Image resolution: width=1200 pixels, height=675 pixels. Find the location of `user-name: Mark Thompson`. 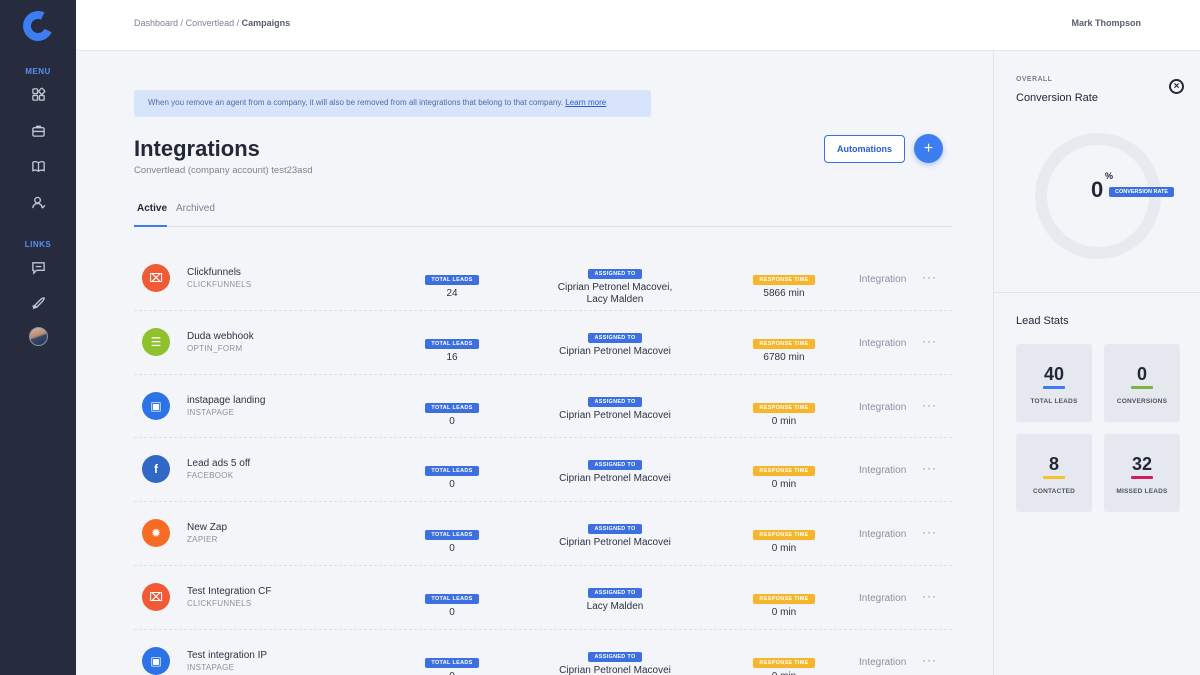

user-name: Mark Thompson is located at coordinates (1106, 23).